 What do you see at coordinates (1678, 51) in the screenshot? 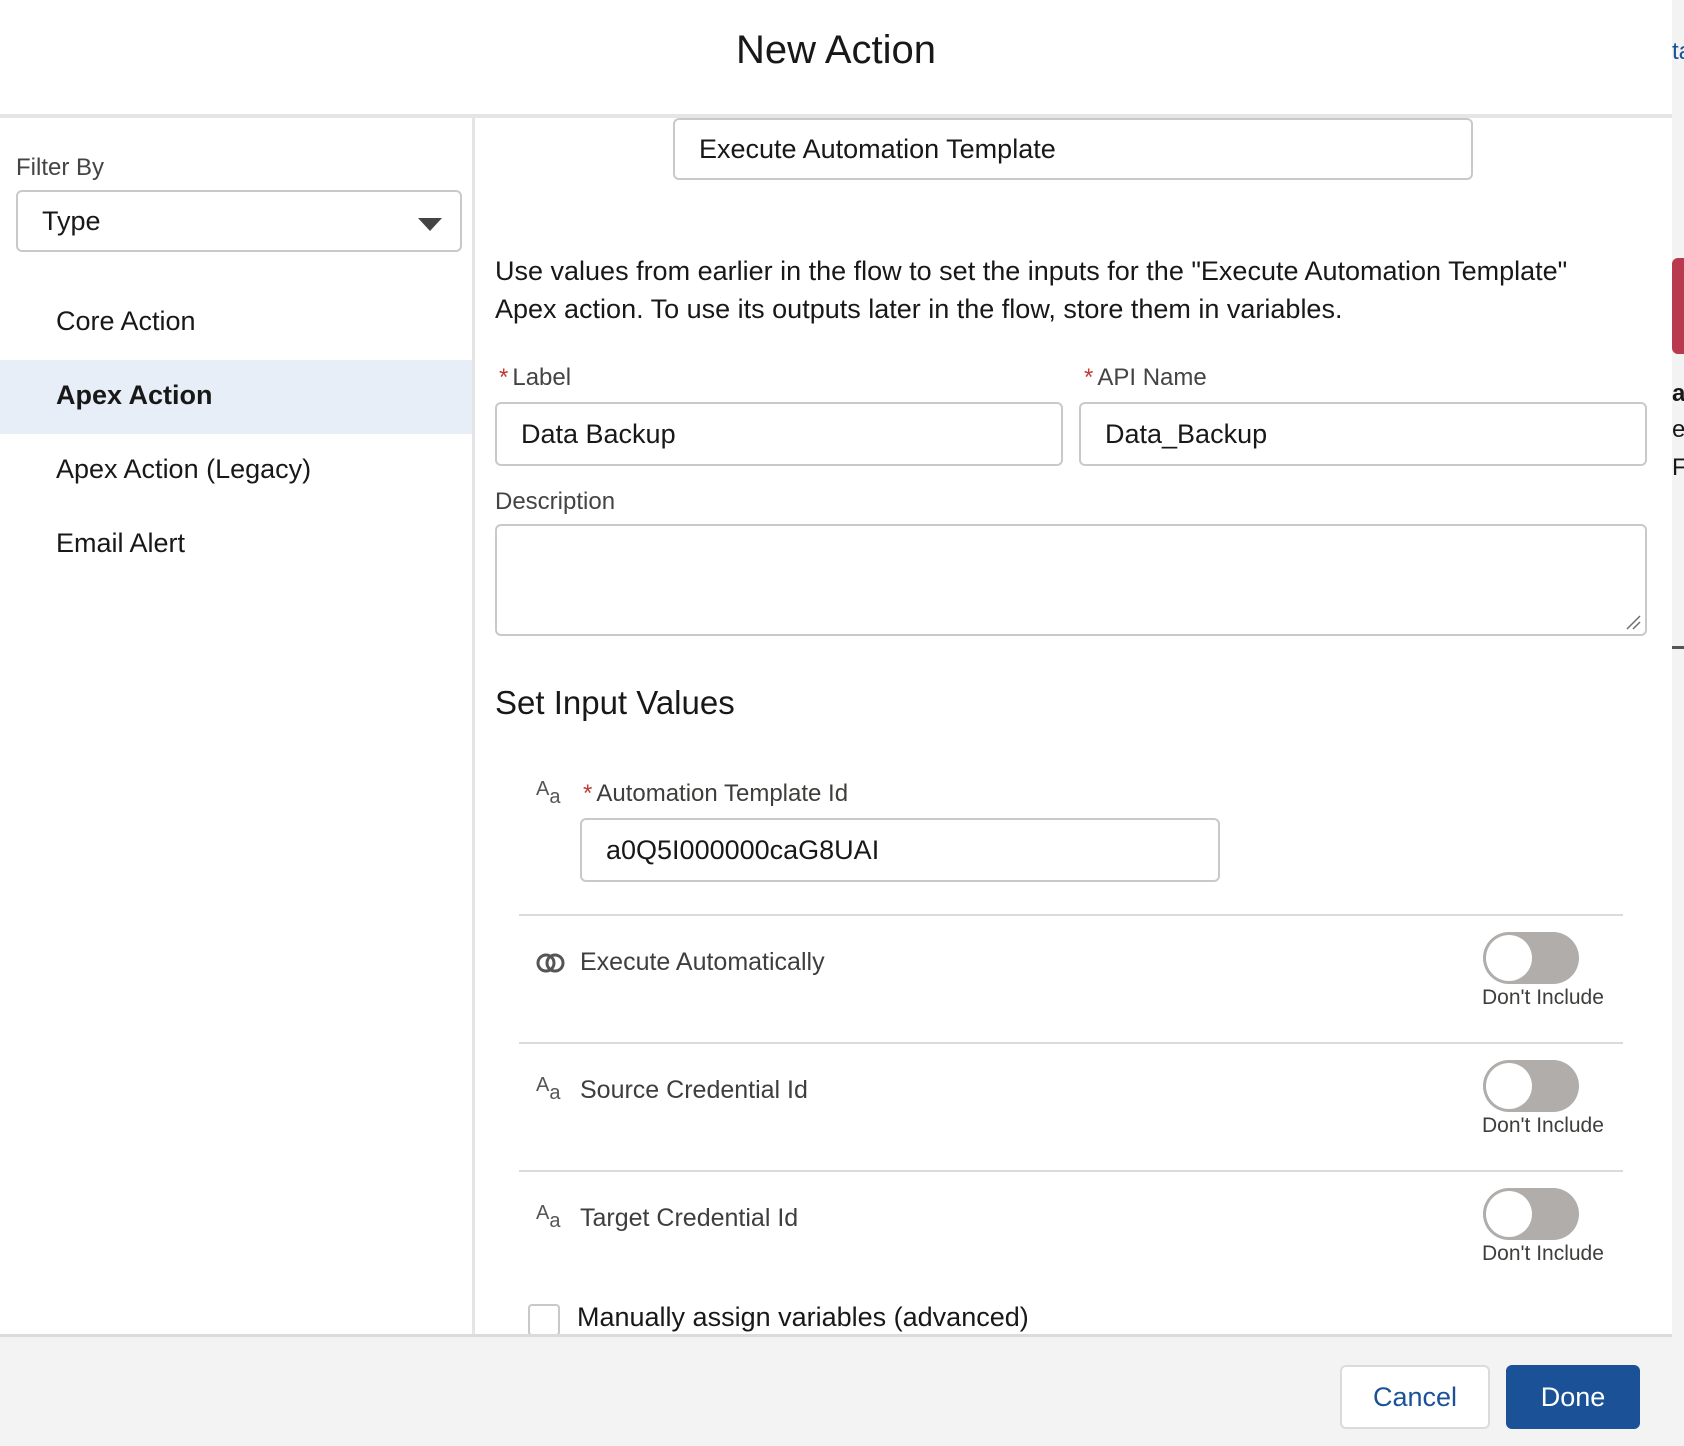
I see `background-text-fragment: ta` at bounding box center [1678, 51].